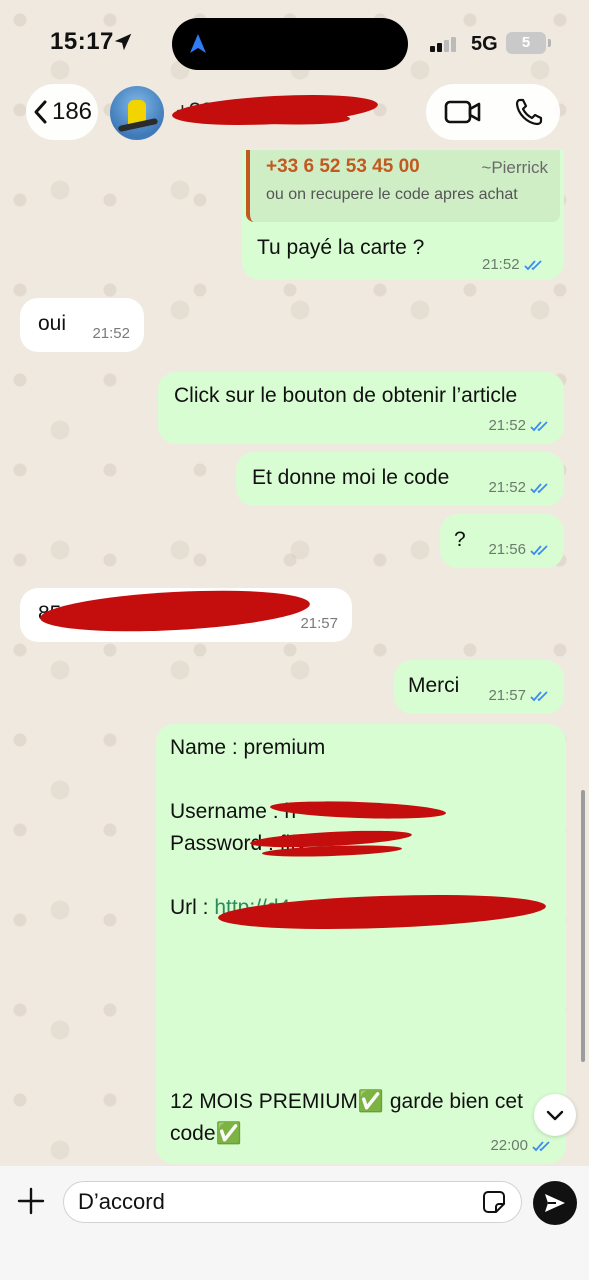  What do you see at coordinates (31, 1201) in the screenshot?
I see `plus-icon` at bounding box center [31, 1201].